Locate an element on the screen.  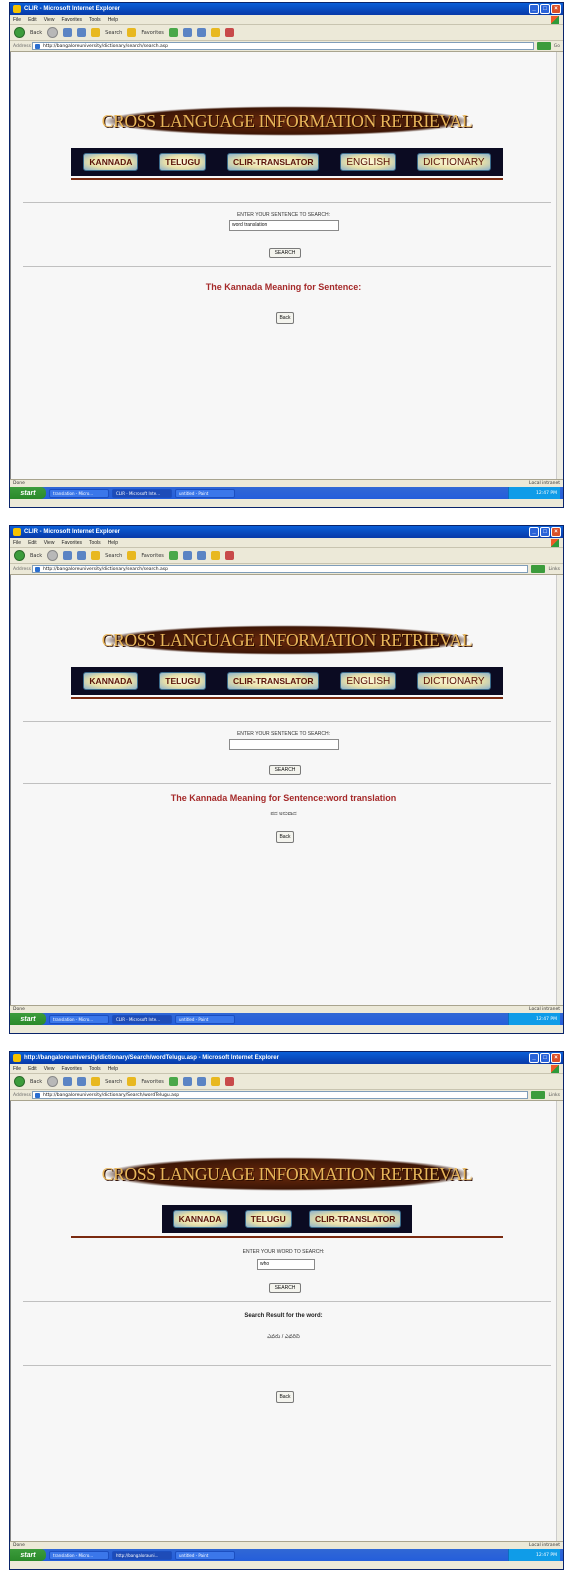
sentence-input: word translation is located at coordinates (284, 225).